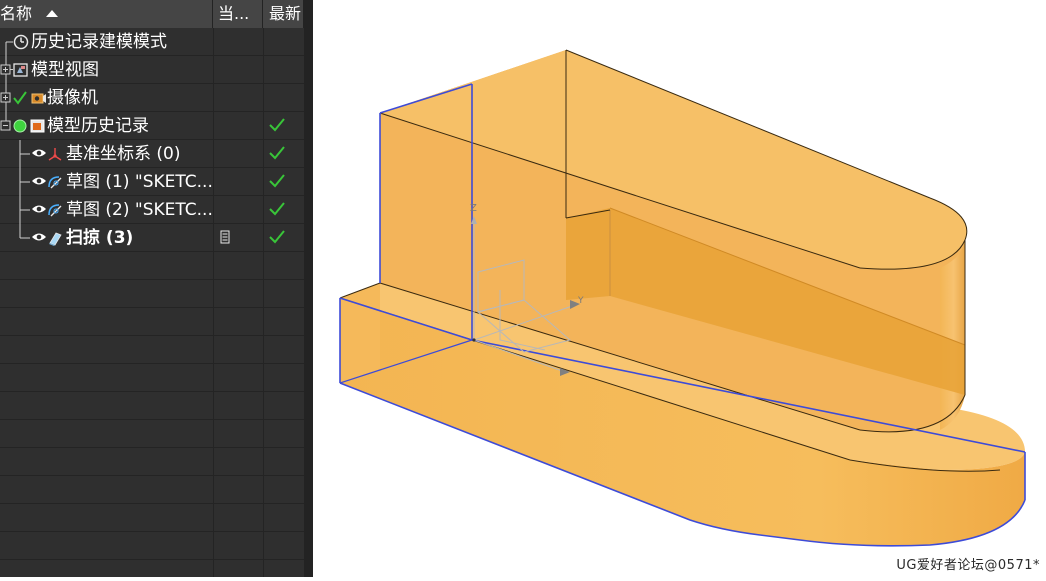 Image resolution: width=1046 pixels, height=581 pixels. What do you see at coordinates (152, 126) in the screenshot?
I see `tree-row-model-history: 模型历史记录` at bounding box center [152, 126].